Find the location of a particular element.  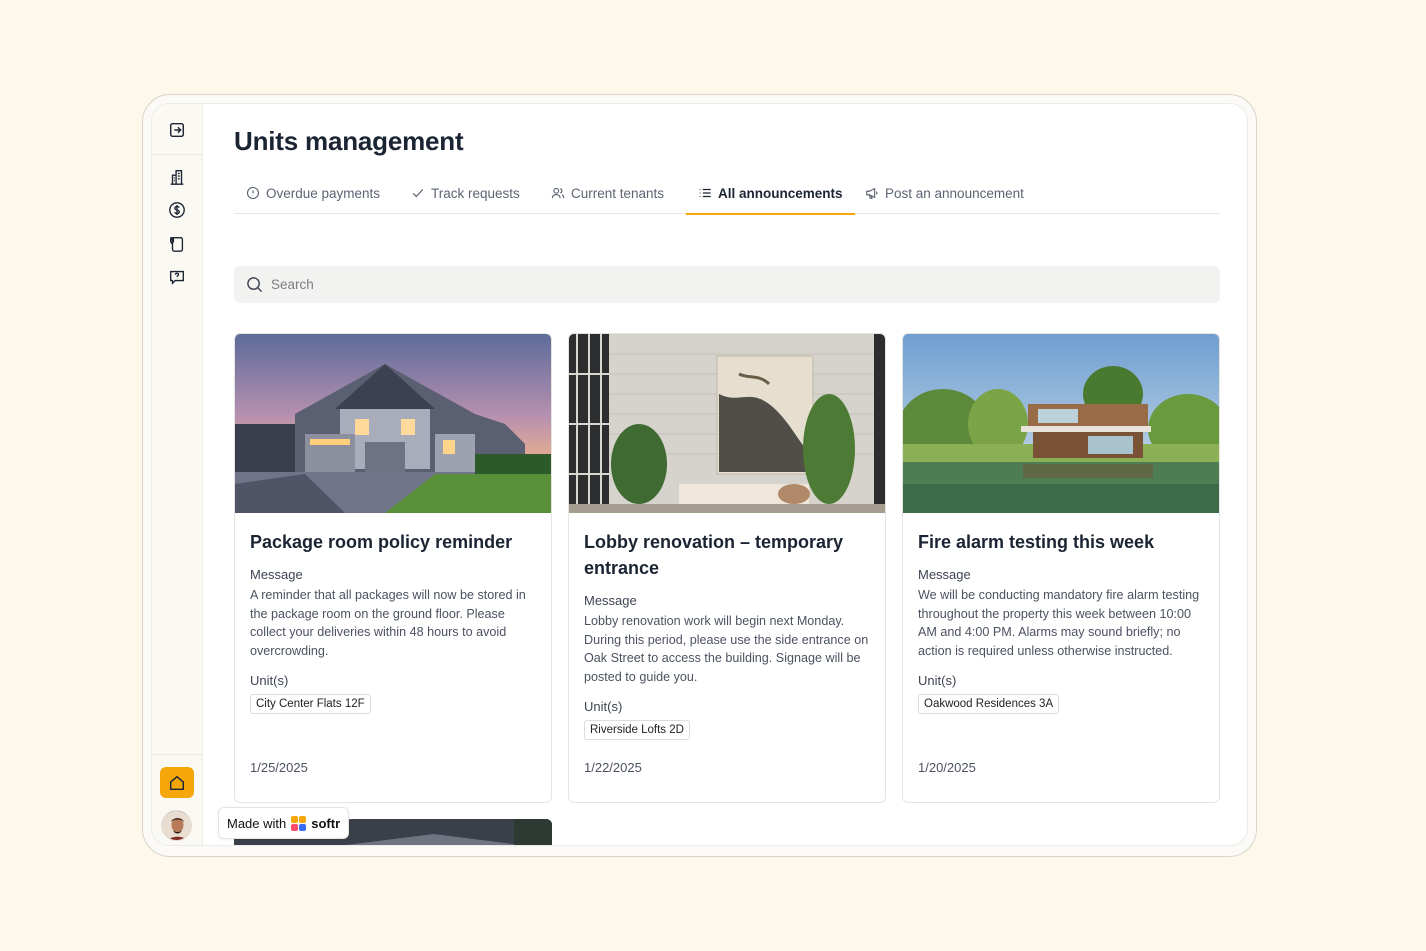

tab-label: Track requests is located at coordinates (475, 193).